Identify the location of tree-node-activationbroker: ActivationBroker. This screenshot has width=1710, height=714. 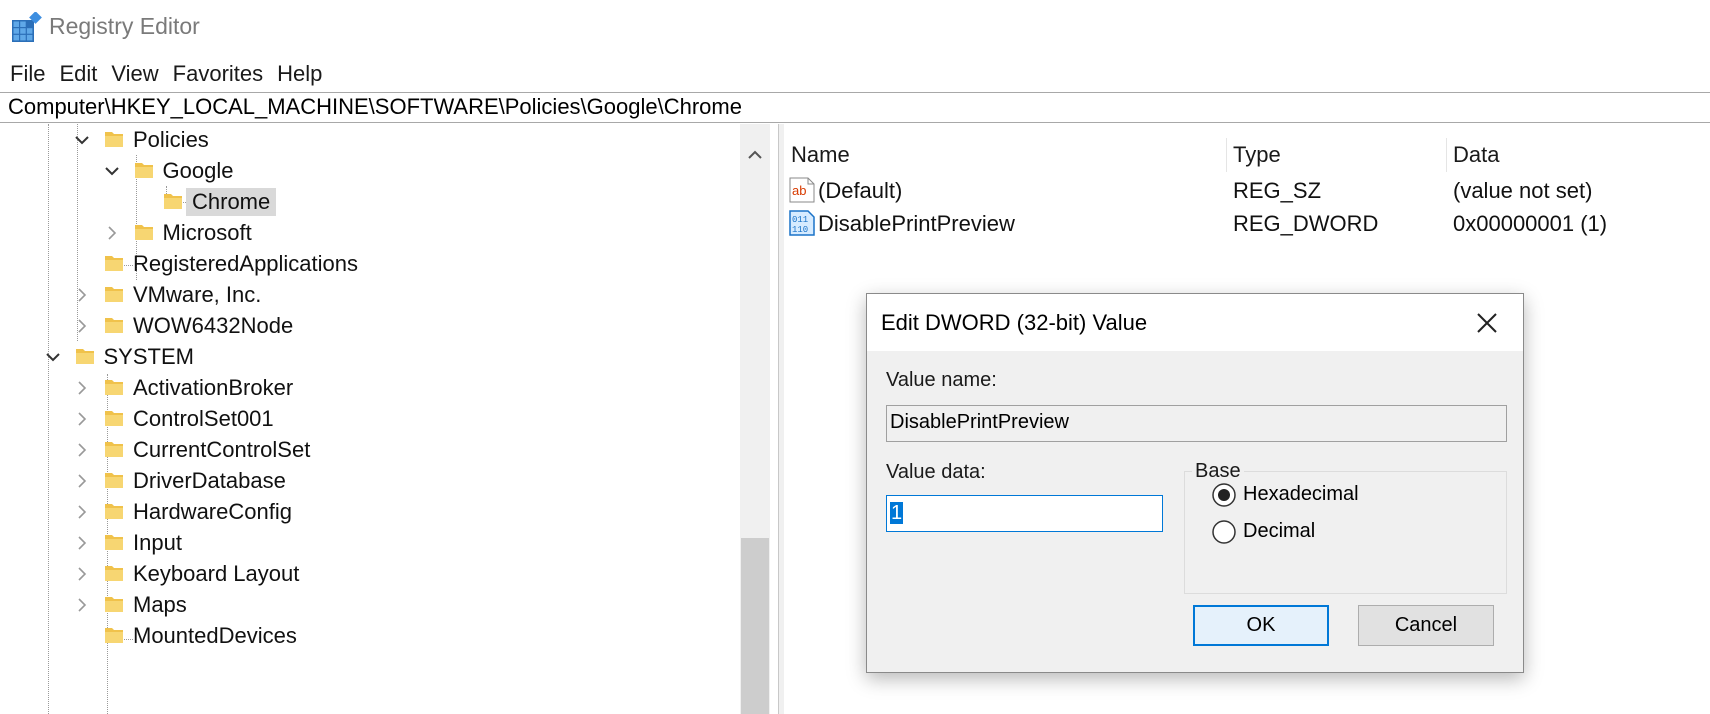
(370, 387).